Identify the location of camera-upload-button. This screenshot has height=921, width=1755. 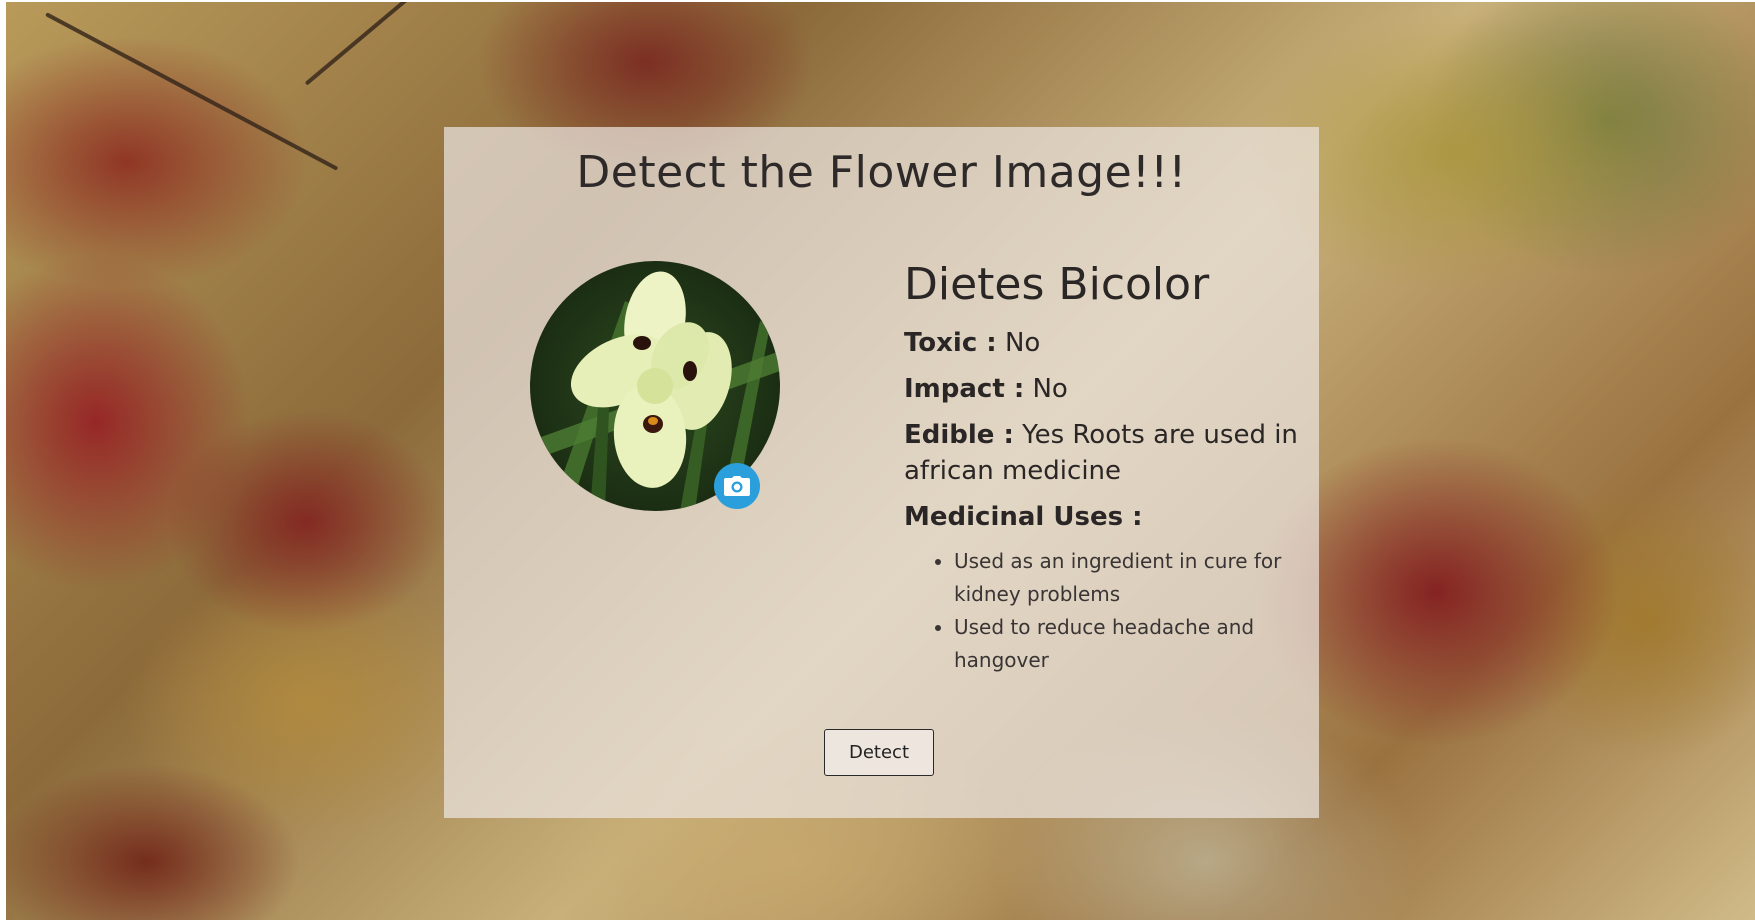
(737, 486).